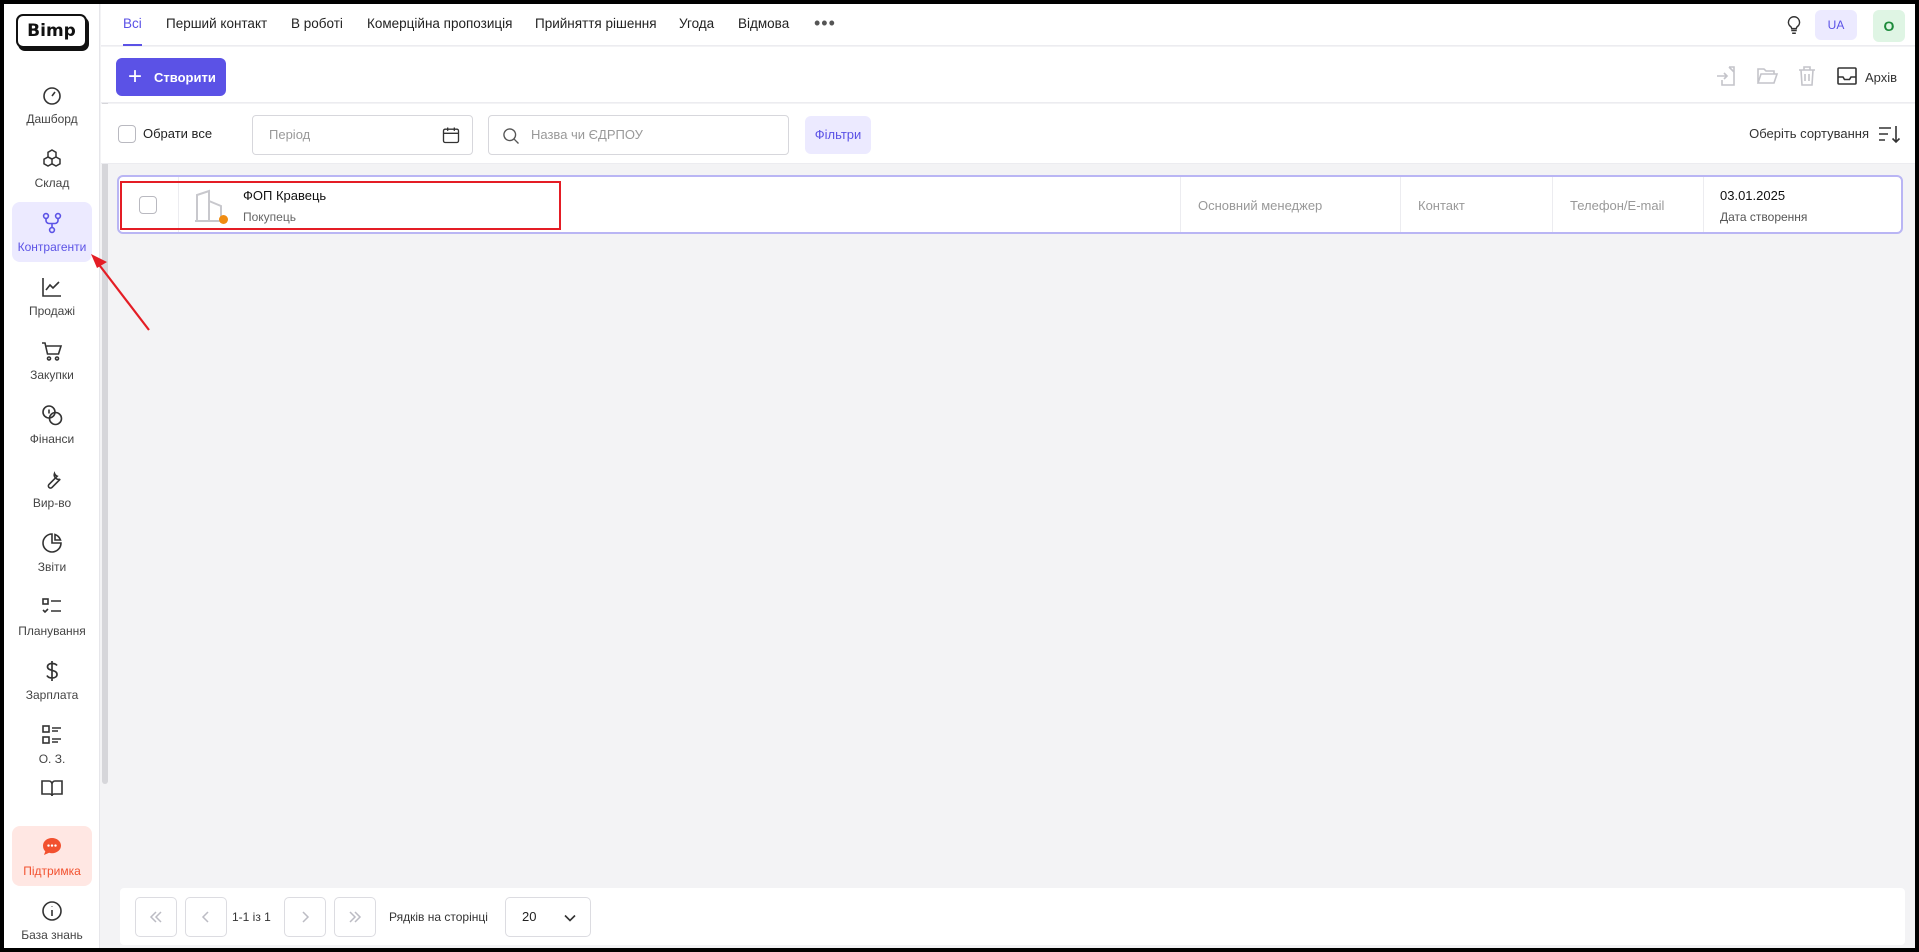 The width and height of the screenshot is (1919, 952). I want to click on sidebar-item-label: Контрагенти, so click(52, 246).